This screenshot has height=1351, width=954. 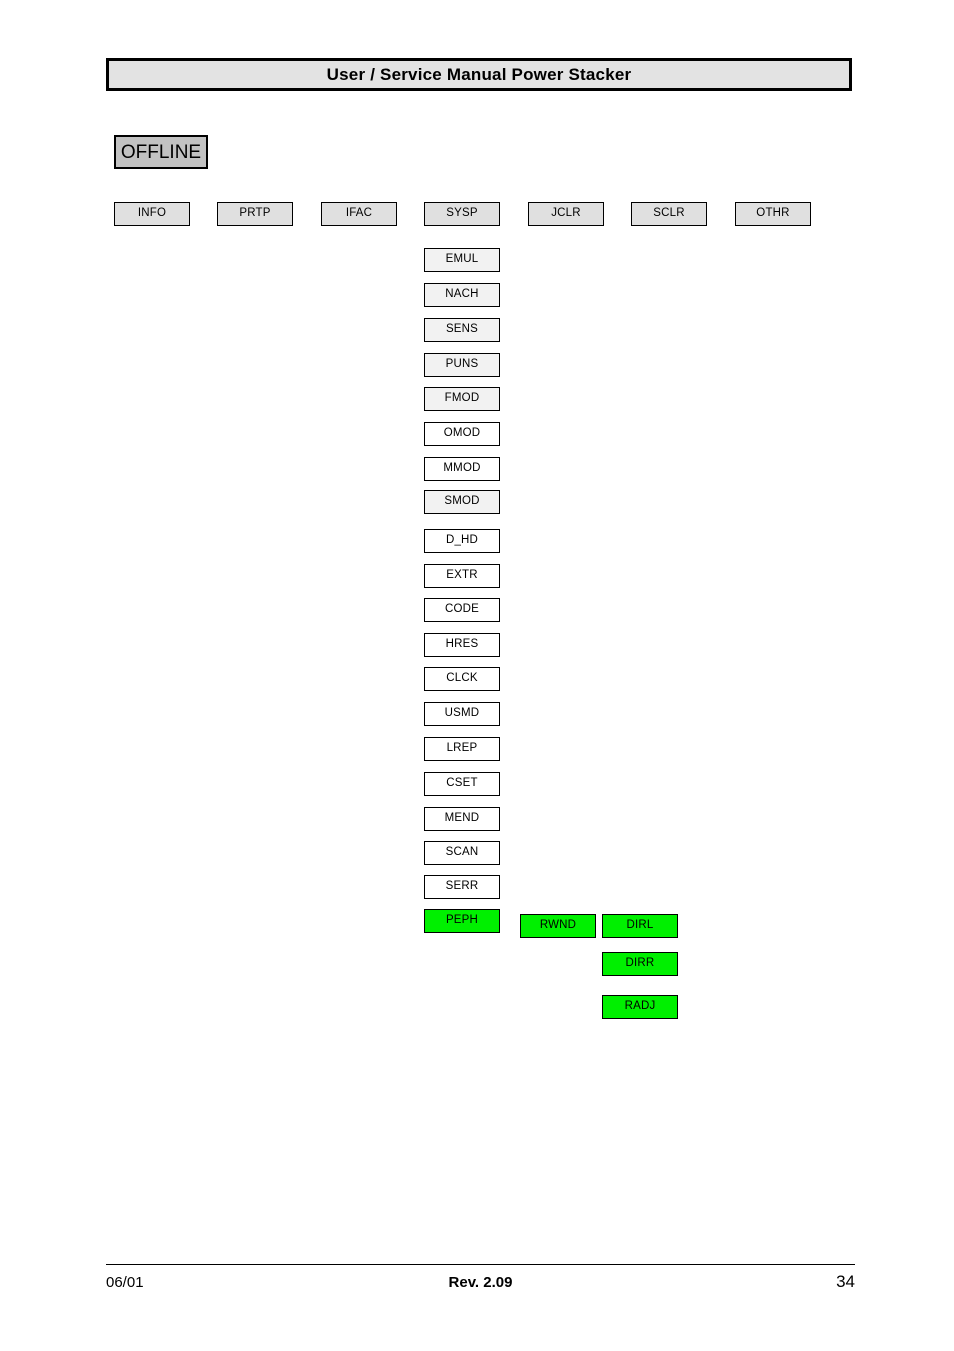 I want to click on menu-node-label: IFAC, so click(x=359, y=213).